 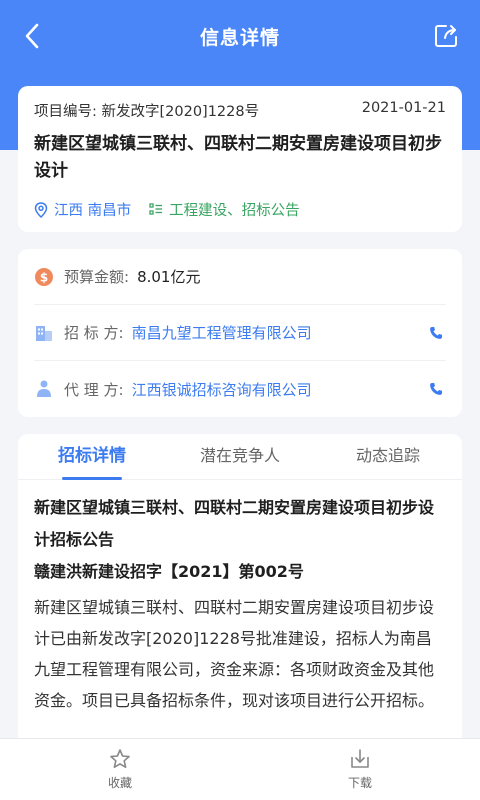 What do you see at coordinates (94, 389) in the screenshot?
I see `agent-label: 代 理 方:` at bounding box center [94, 389].